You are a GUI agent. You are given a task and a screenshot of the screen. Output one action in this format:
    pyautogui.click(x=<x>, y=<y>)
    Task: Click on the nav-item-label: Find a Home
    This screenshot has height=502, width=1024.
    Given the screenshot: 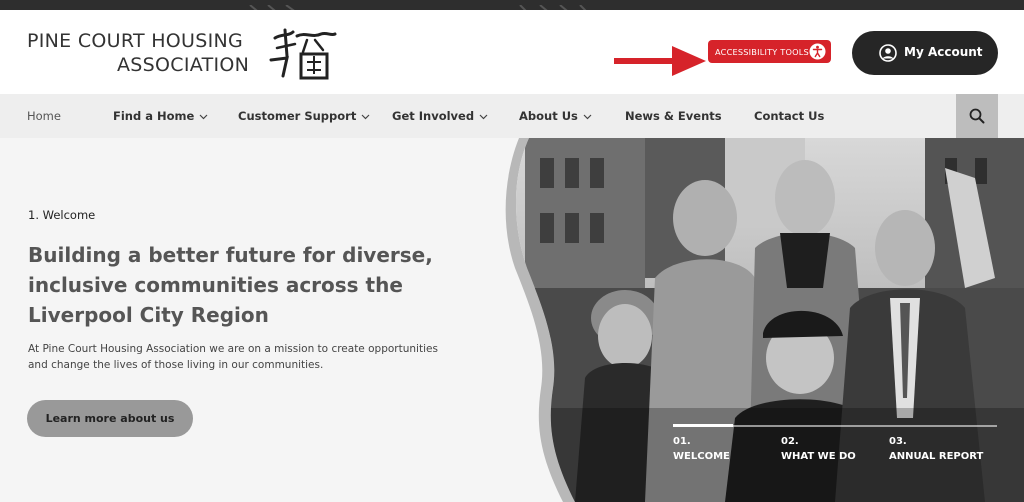 What is the action you would take?
    pyautogui.click(x=154, y=116)
    